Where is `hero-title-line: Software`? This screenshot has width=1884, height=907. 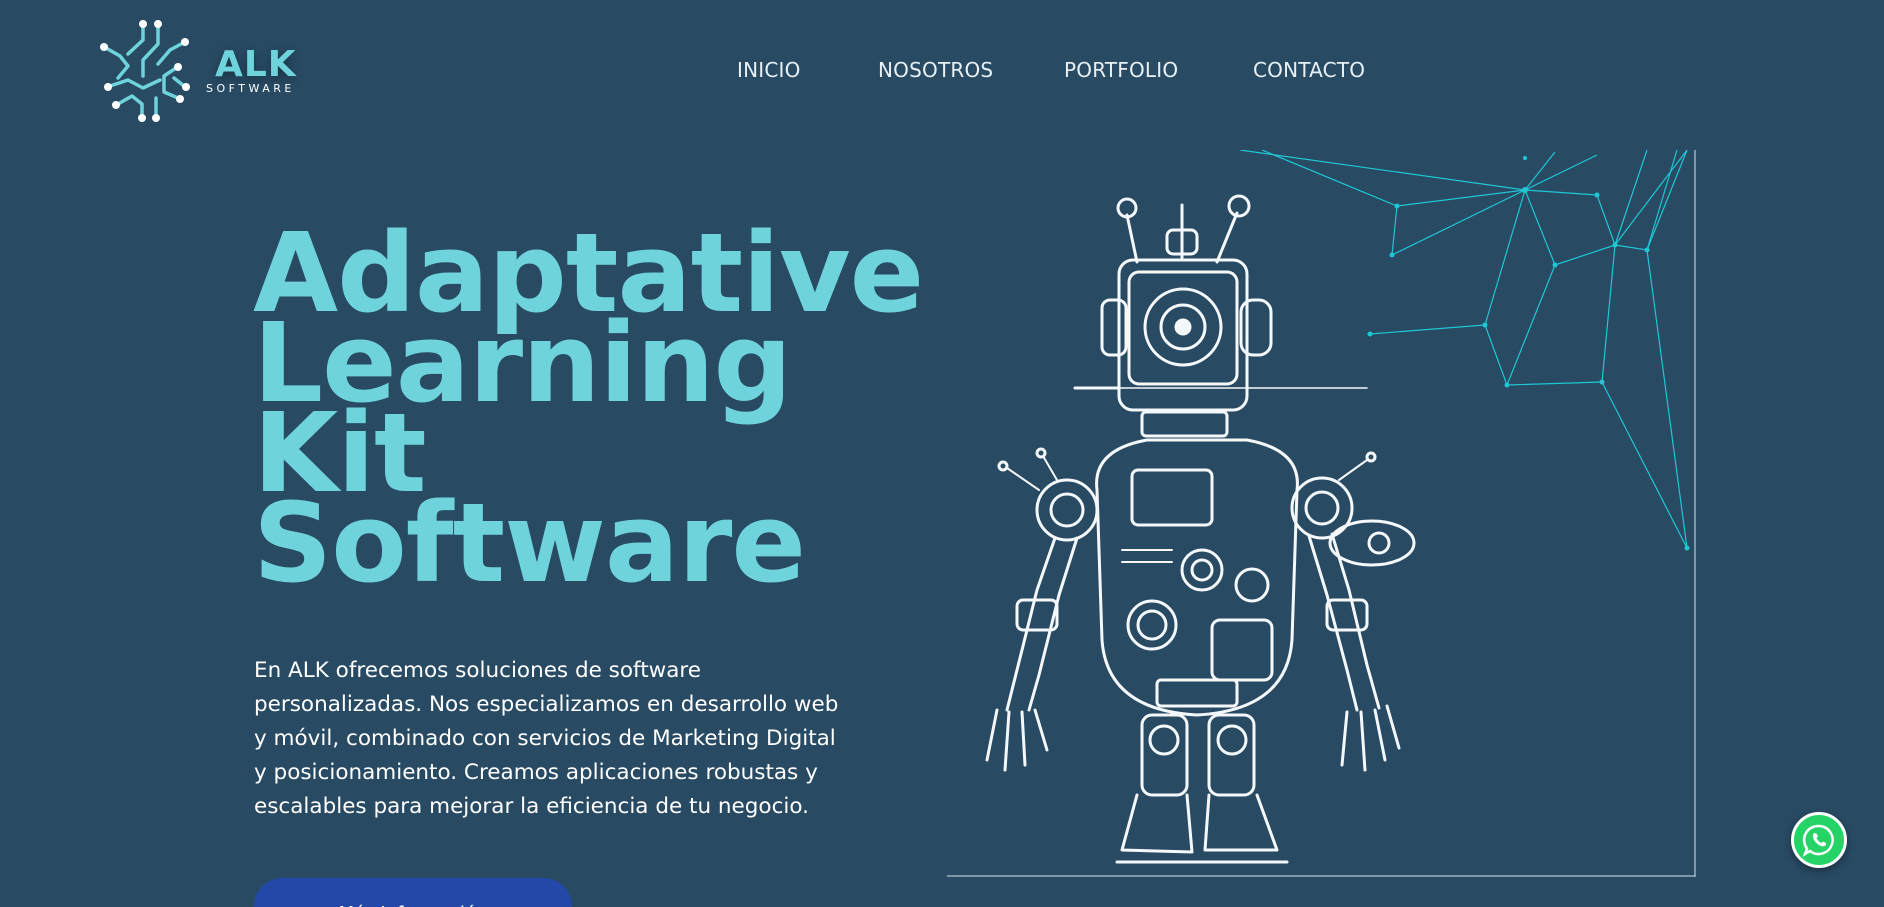
hero-title-line: Software is located at coordinates (529, 543).